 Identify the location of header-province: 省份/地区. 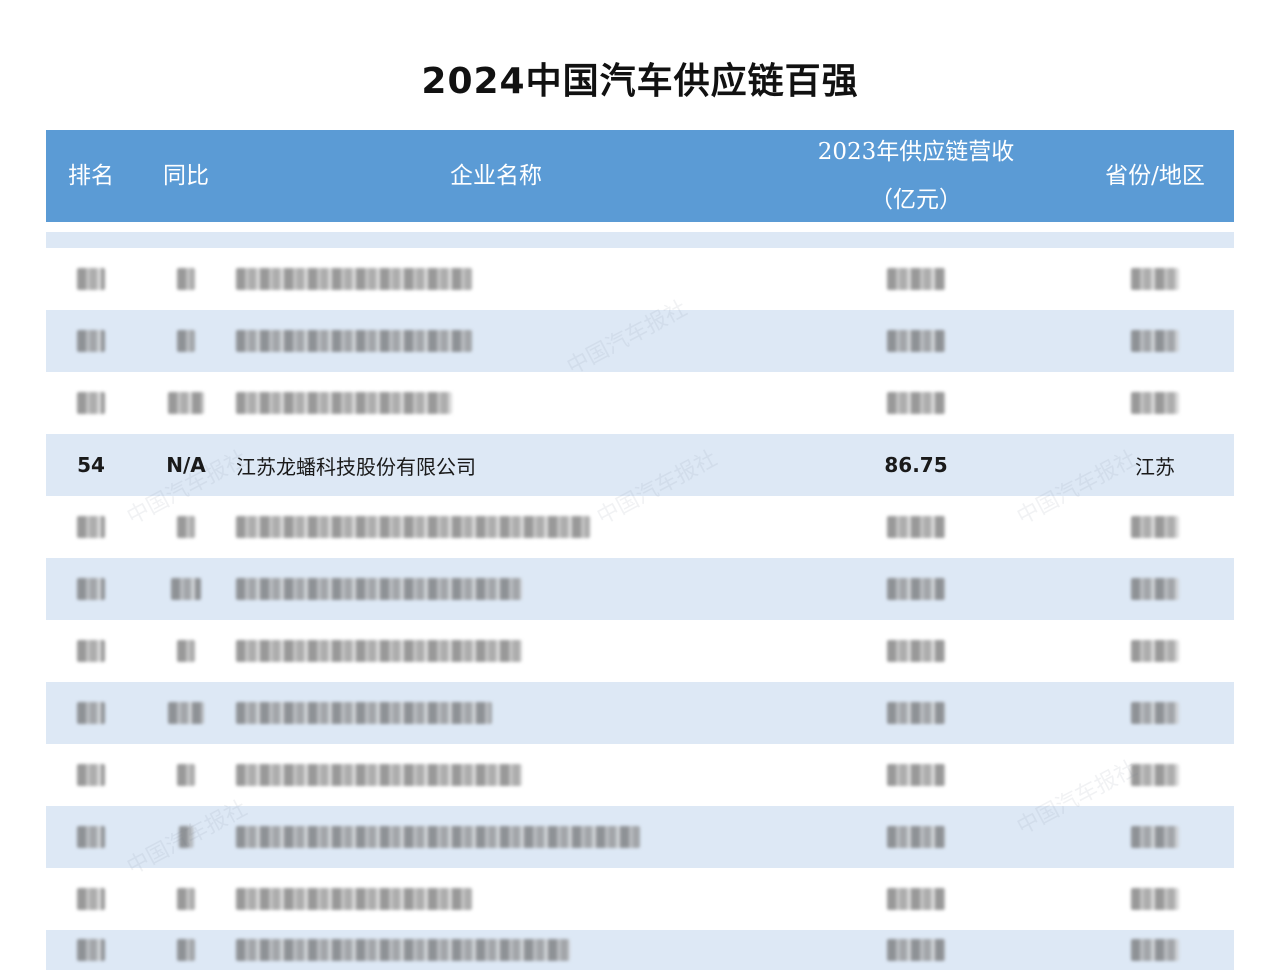
(1155, 176).